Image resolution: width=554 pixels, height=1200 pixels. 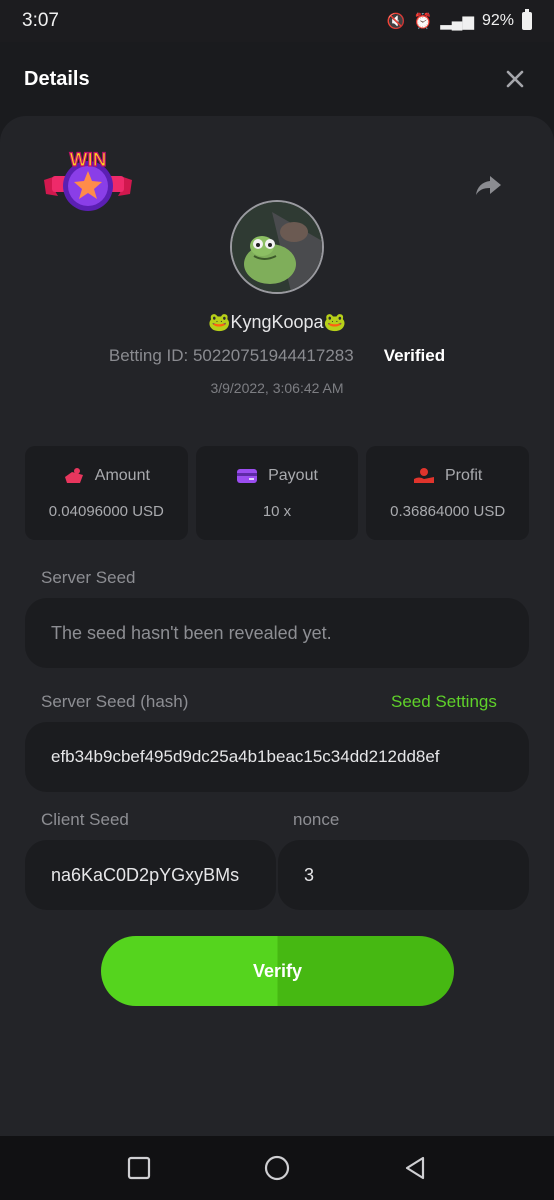 I want to click on recents-icon, so click(x=139, y=1168).